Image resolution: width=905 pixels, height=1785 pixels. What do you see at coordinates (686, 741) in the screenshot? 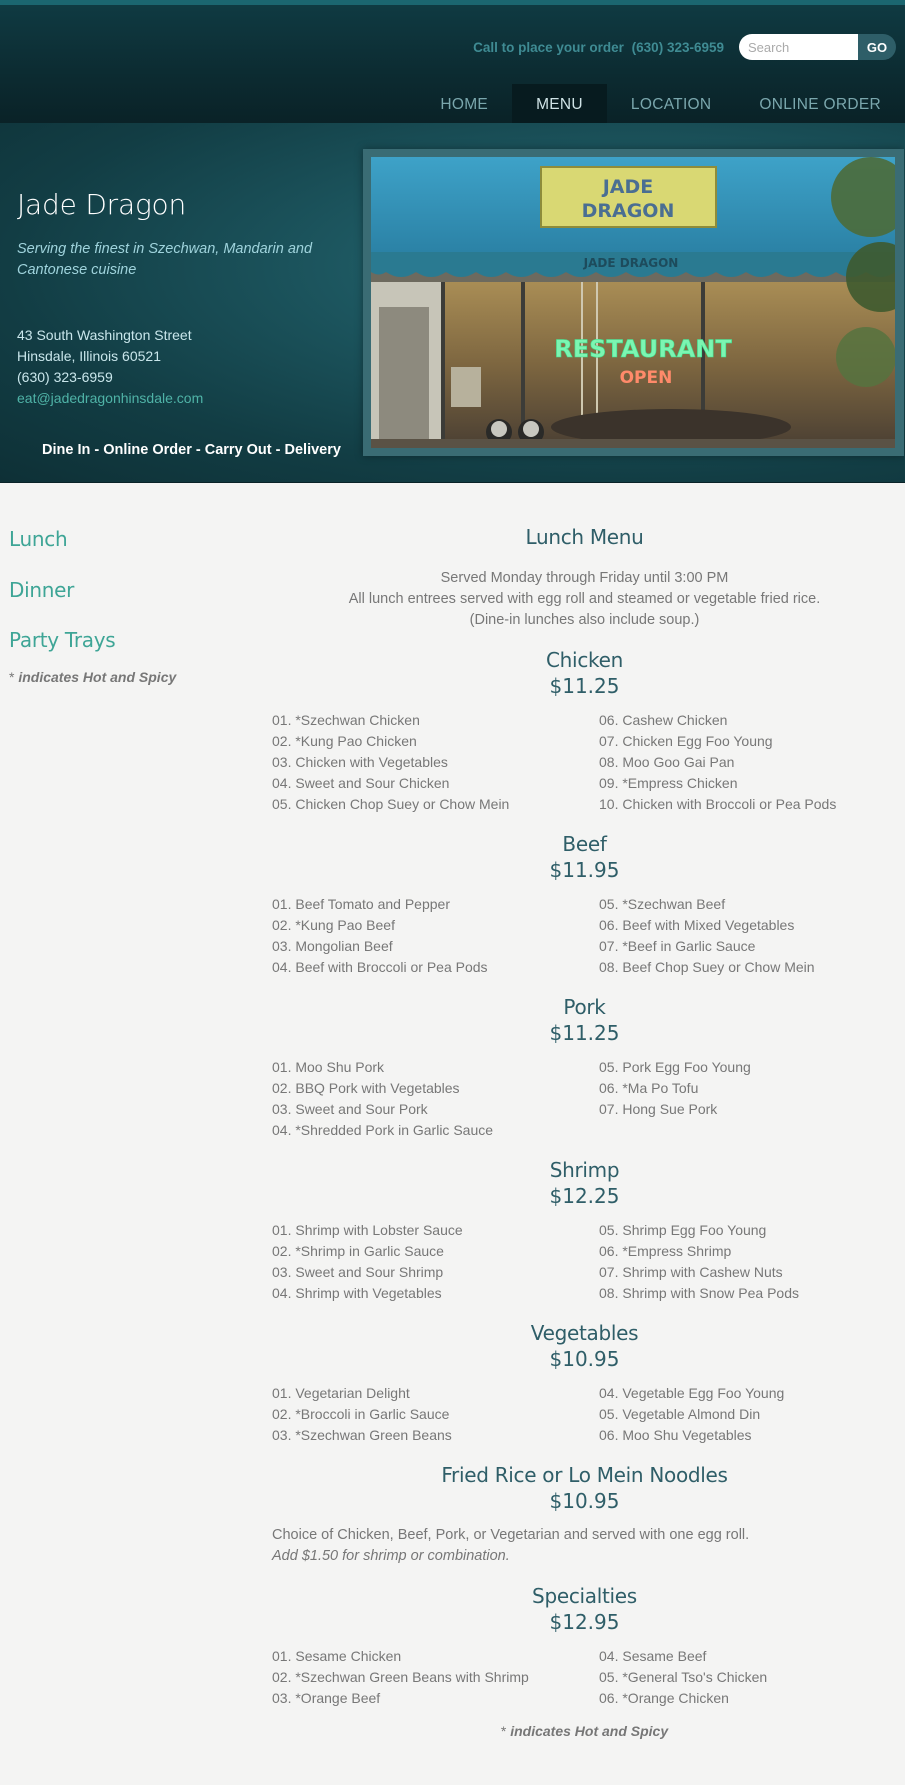
I see `menu-item: 07. Chicken Egg Foo Young` at bounding box center [686, 741].